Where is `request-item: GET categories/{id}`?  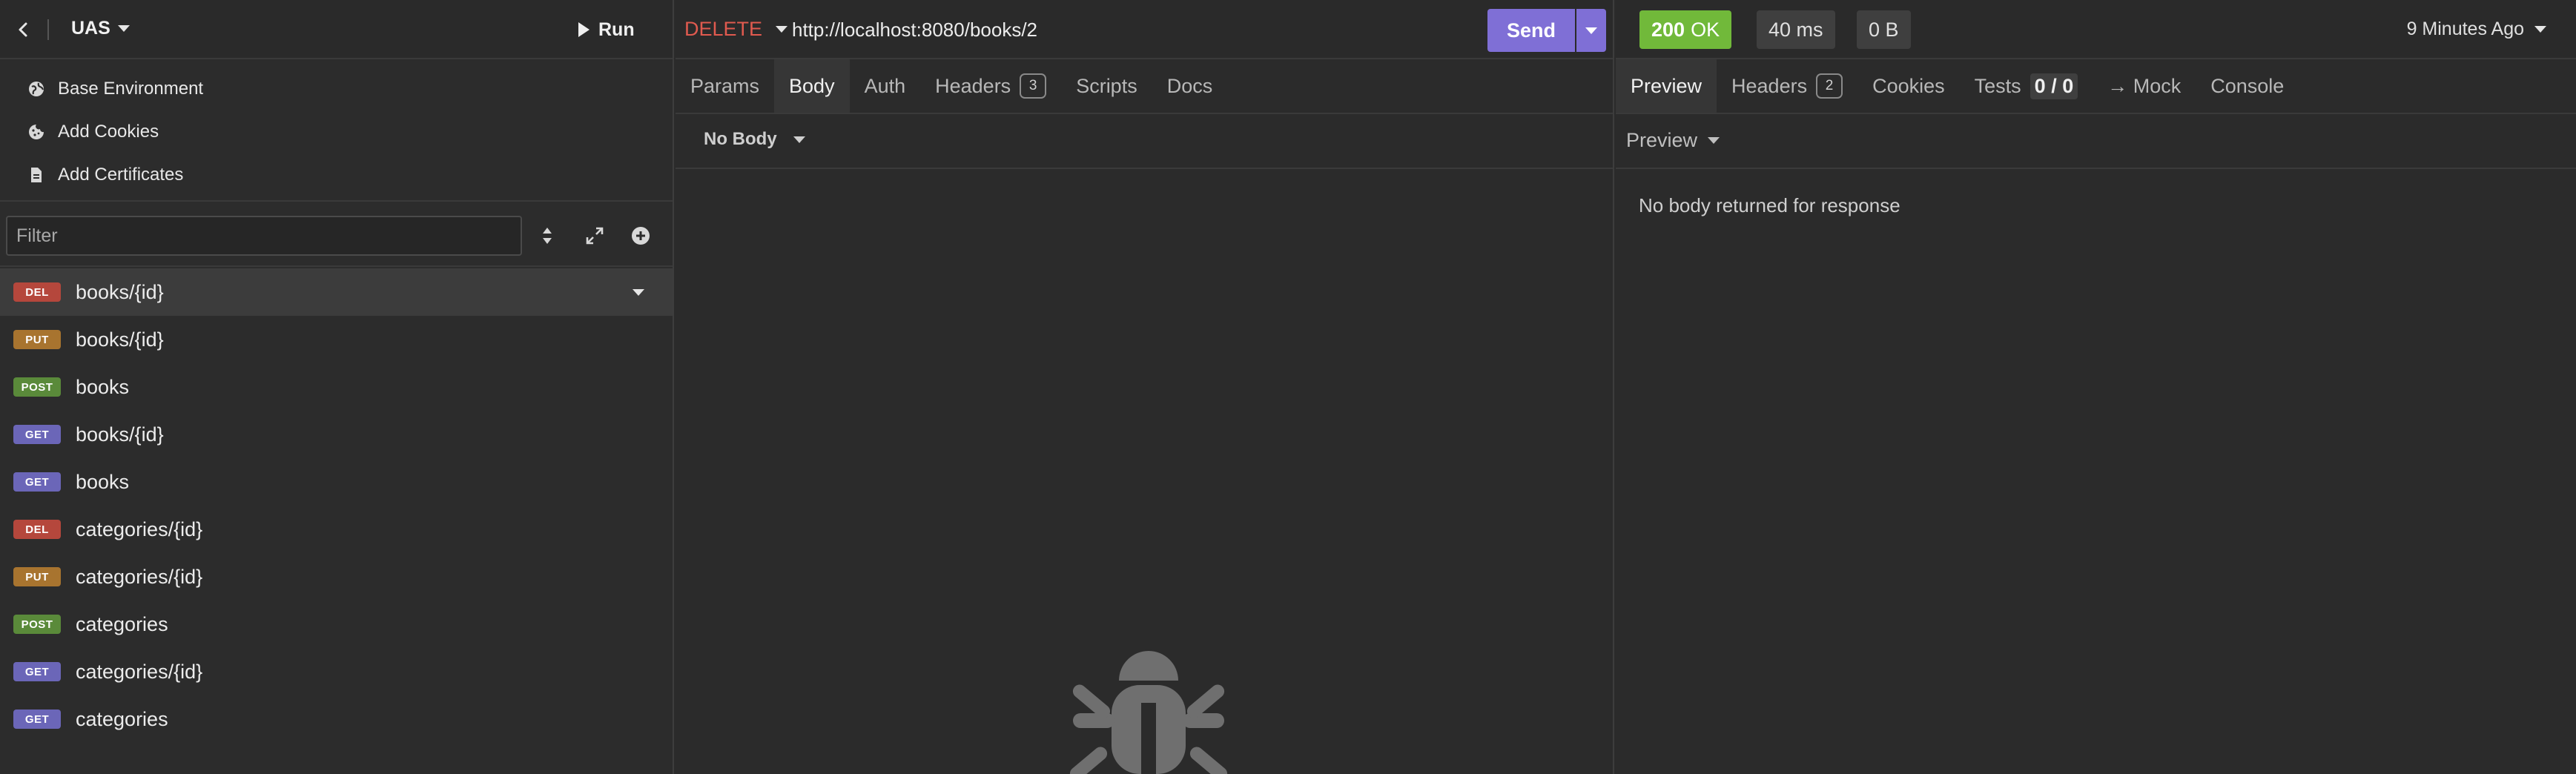 request-item: GET categories/{id} is located at coordinates (336, 671).